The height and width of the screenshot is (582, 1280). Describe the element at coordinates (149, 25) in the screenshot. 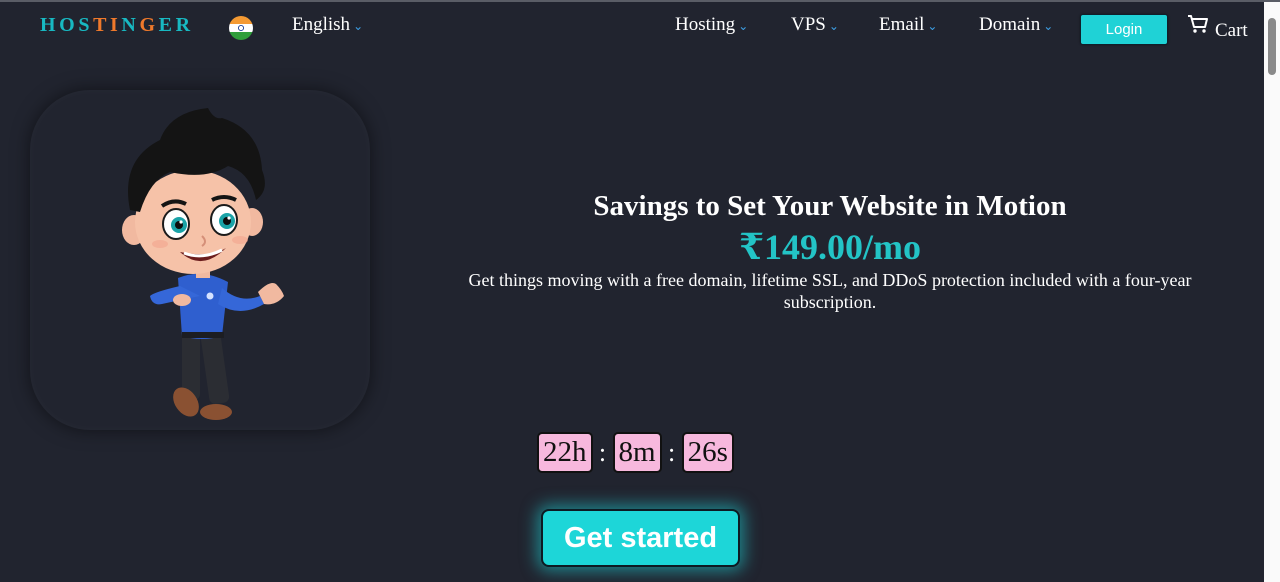

I see `logo-letter: G` at that location.